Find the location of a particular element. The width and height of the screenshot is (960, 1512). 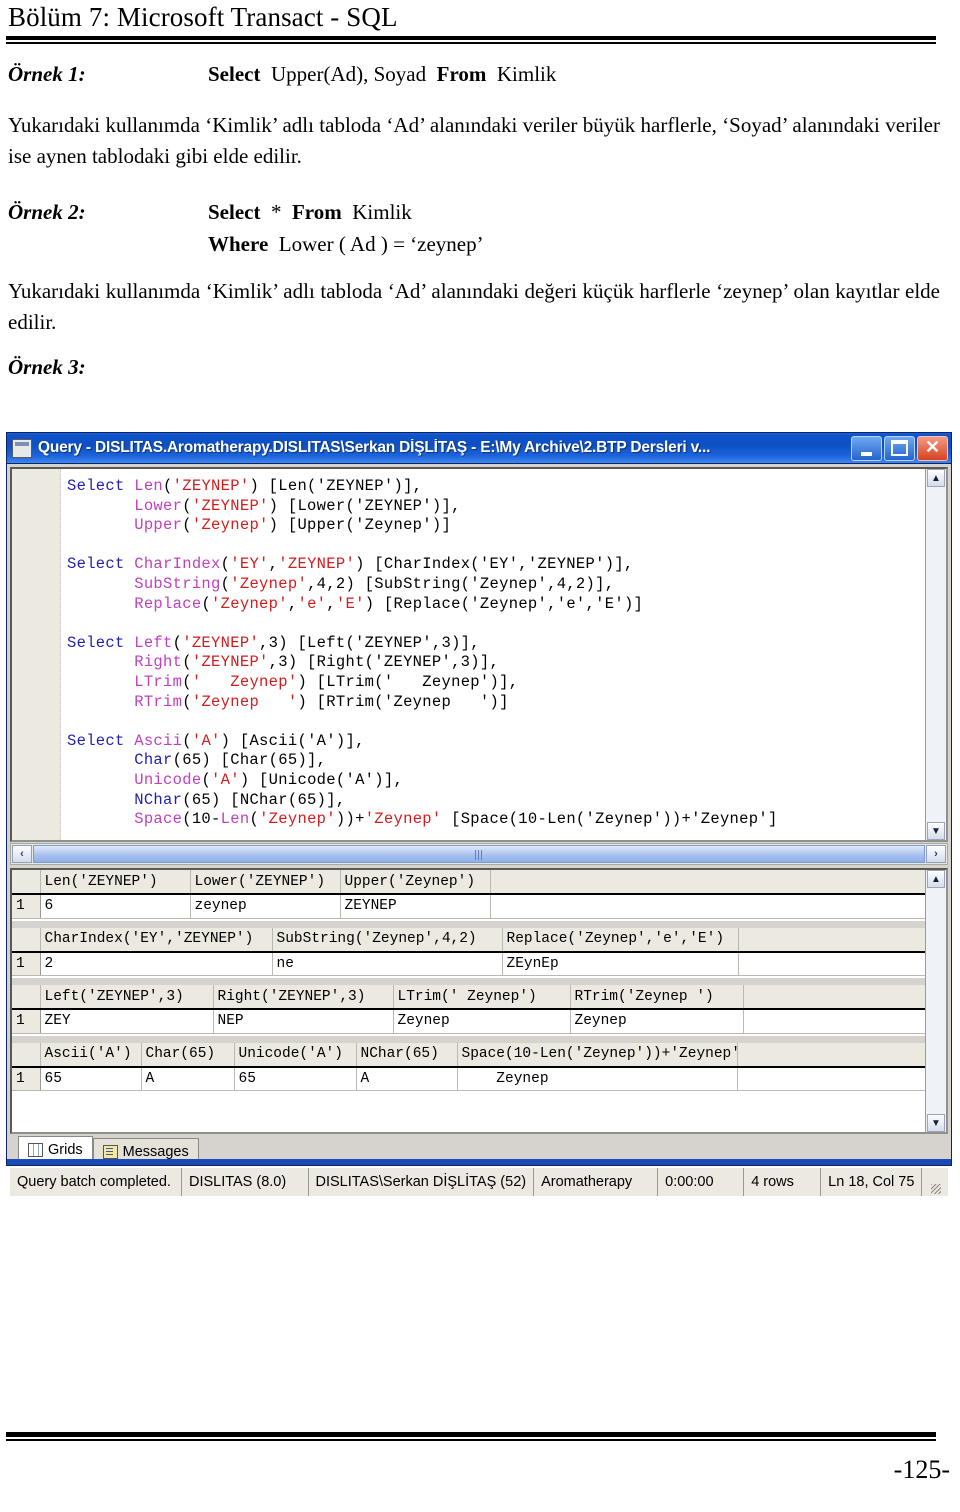

editor-horizontal-scrollbar: ‹ › is located at coordinates (479, 854).